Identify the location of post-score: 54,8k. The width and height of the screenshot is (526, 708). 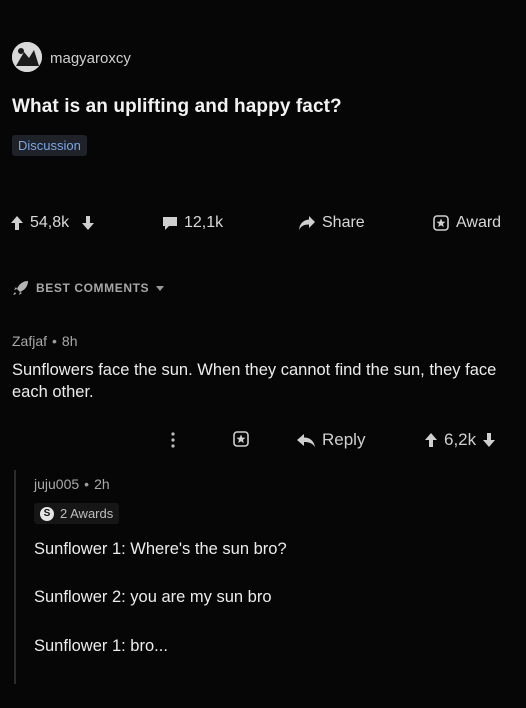
(50, 222).